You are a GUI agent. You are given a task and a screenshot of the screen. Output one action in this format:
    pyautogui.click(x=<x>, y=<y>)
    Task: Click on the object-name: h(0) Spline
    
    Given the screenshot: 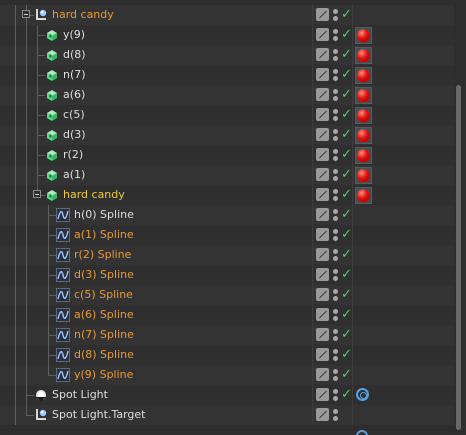 What is the action you would take?
    pyautogui.click(x=104, y=215)
    